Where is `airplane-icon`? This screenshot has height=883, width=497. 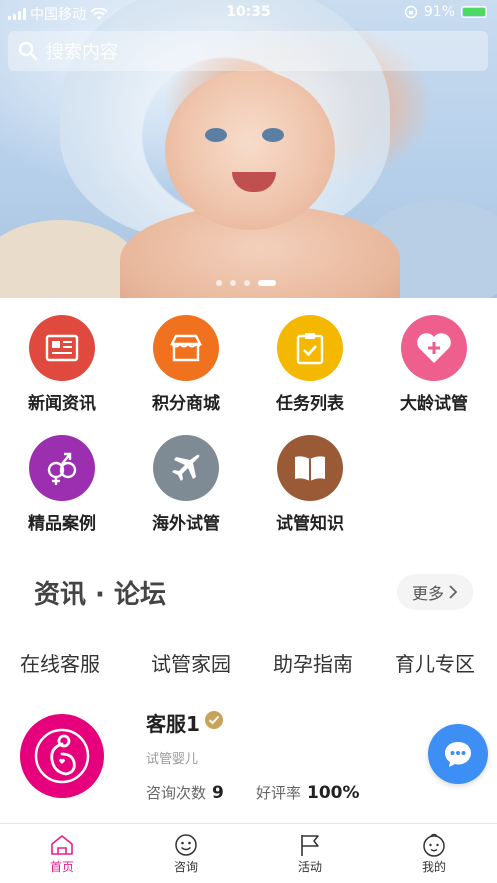
airplane-icon is located at coordinates (186, 468).